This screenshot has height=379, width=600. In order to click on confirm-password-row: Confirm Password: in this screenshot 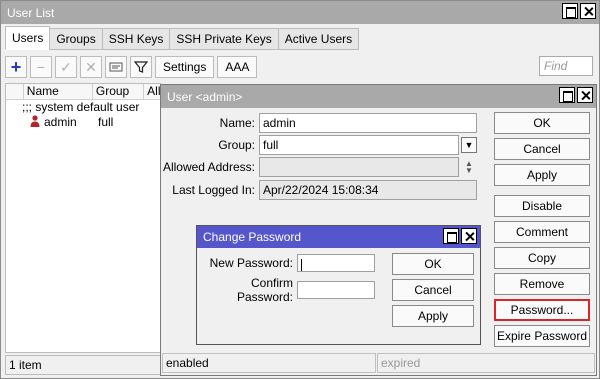, I will do `click(286, 290)`.